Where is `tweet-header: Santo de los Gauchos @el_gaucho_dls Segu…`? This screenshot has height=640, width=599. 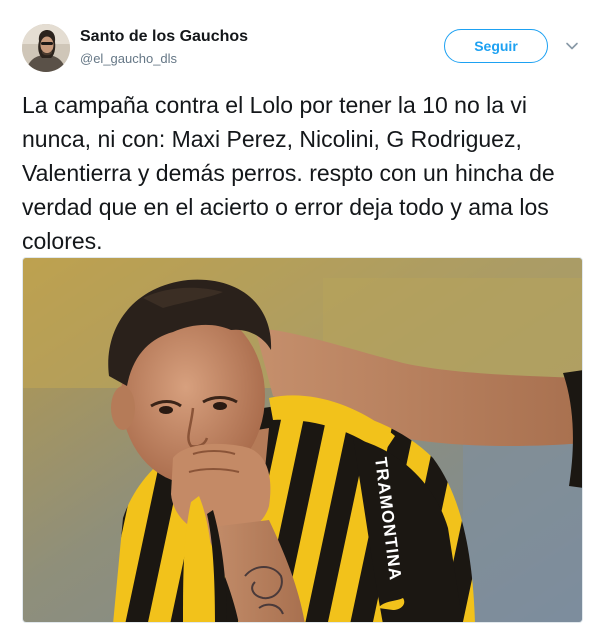
tweet-header: Santo de los Gauchos @el_gaucho_dls Segu… is located at coordinates (302, 49).